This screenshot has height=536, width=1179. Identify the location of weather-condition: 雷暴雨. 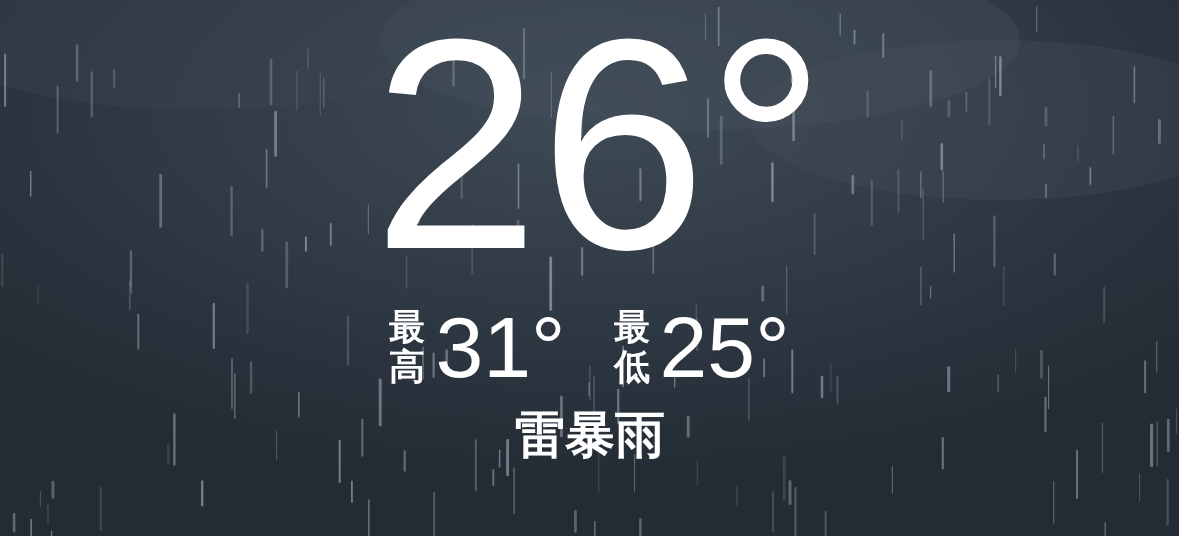
(589, 435).